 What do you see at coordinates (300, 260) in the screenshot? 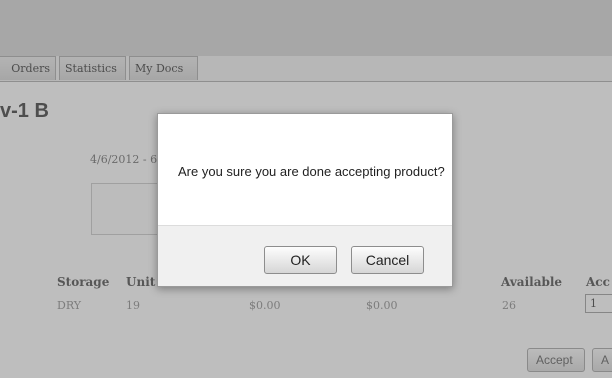
I see `ok-button: OK` at bounding box center [300, 260].